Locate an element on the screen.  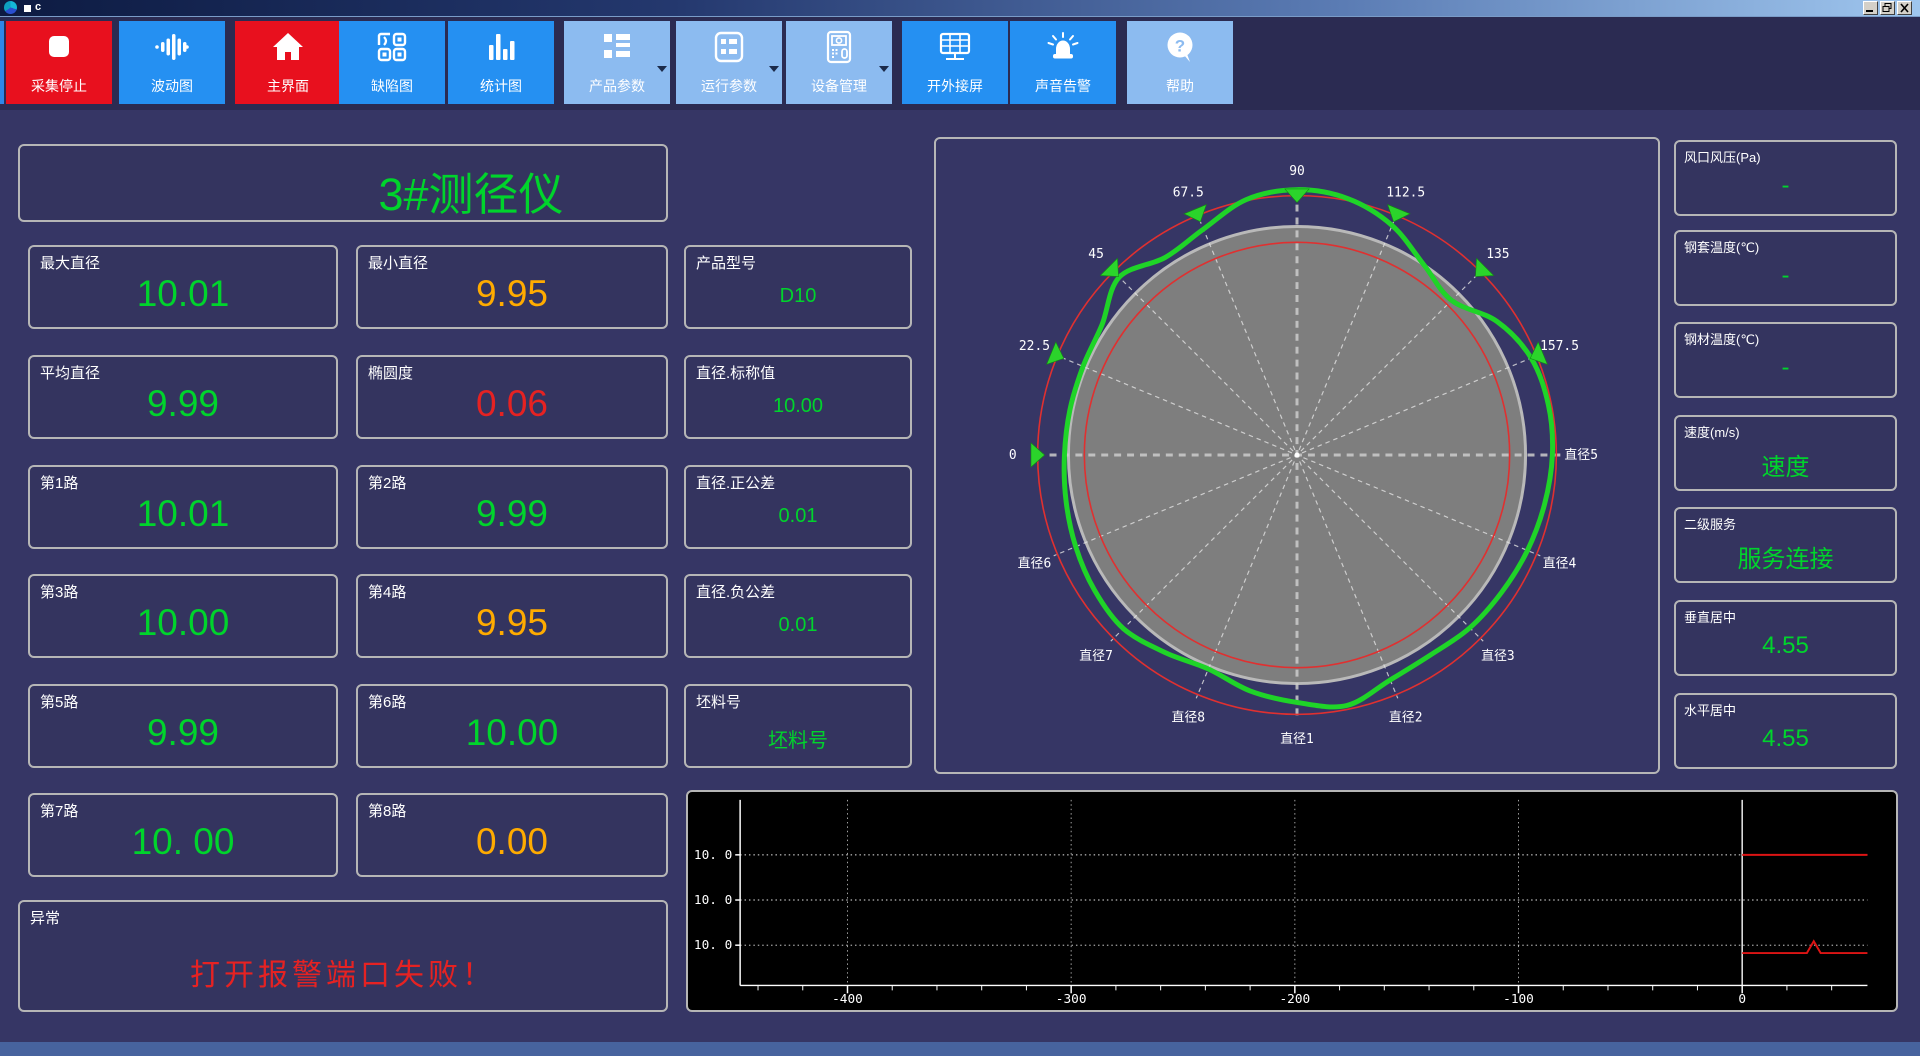
param-label: 产品型号 is located at coordinates (726, 263).